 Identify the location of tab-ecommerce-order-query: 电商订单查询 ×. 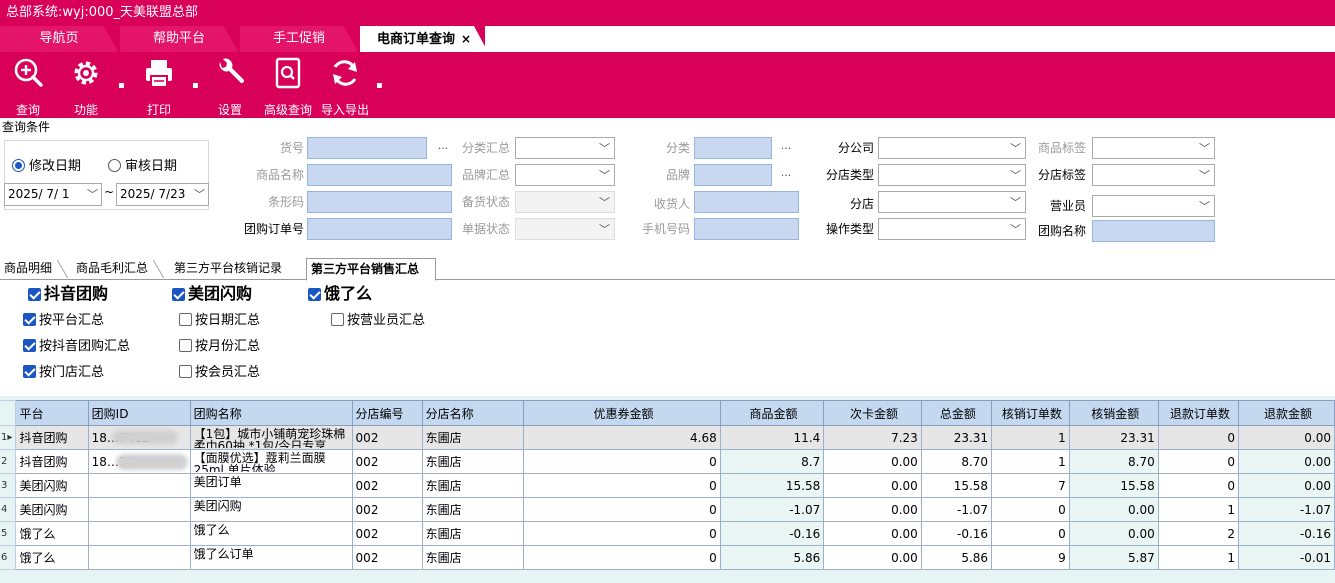
(424, 39).